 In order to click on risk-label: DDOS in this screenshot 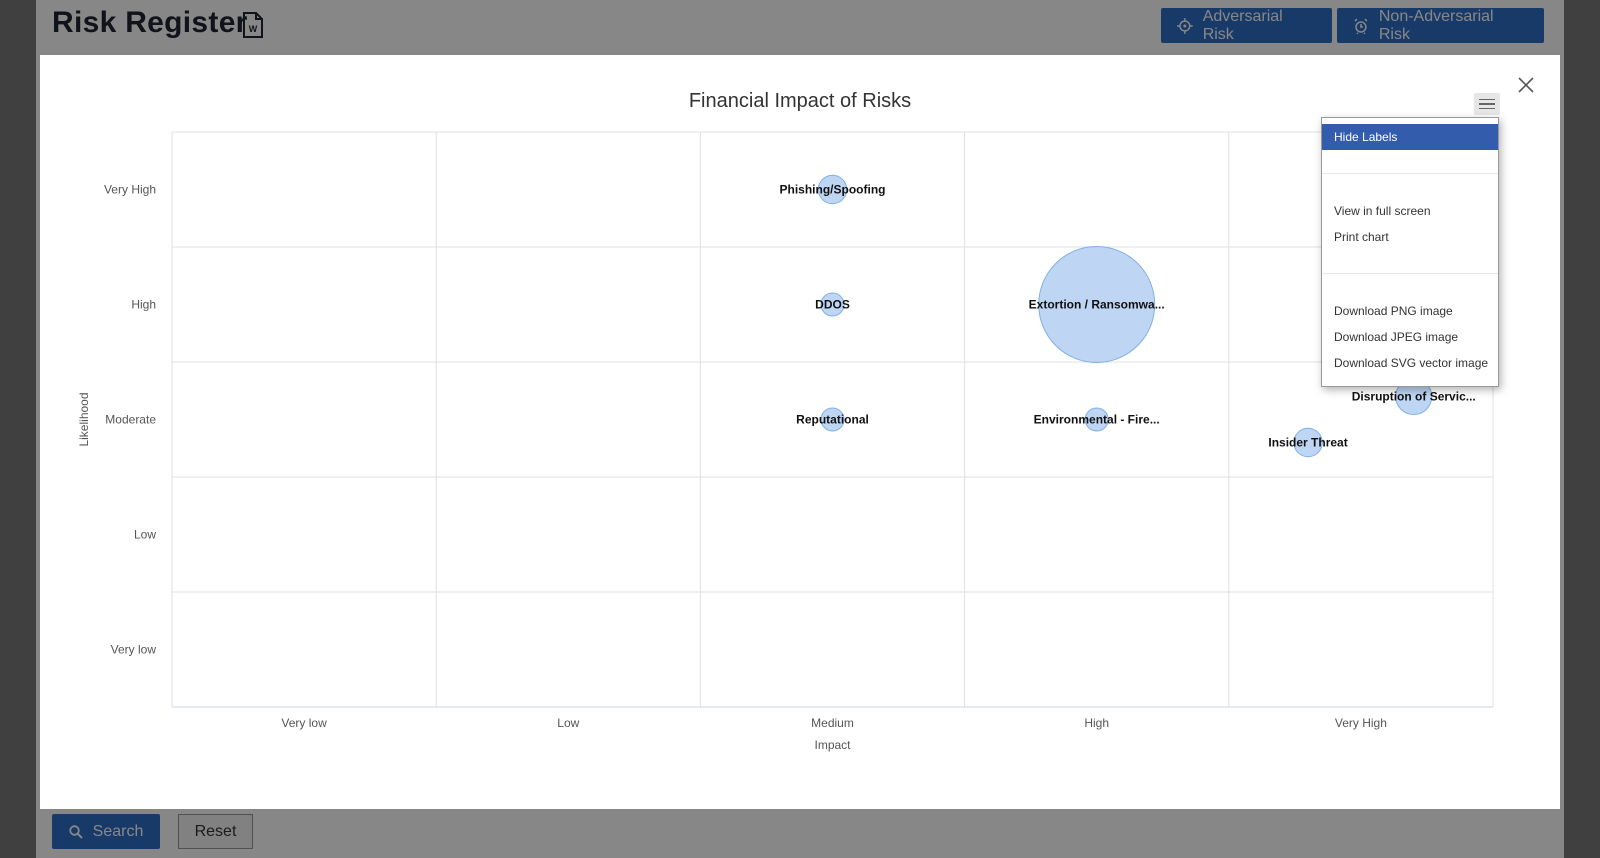, I will do `click(832, 305)`.